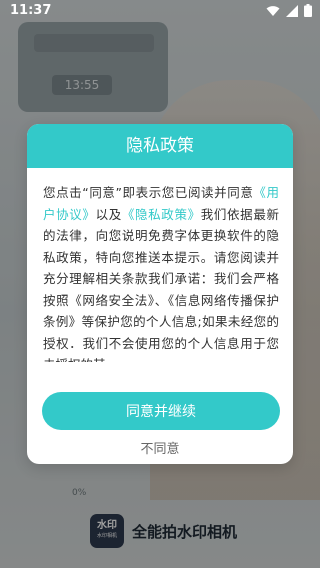  I want to click on agree-continue-button: 同意并继续, so click(161, 411).